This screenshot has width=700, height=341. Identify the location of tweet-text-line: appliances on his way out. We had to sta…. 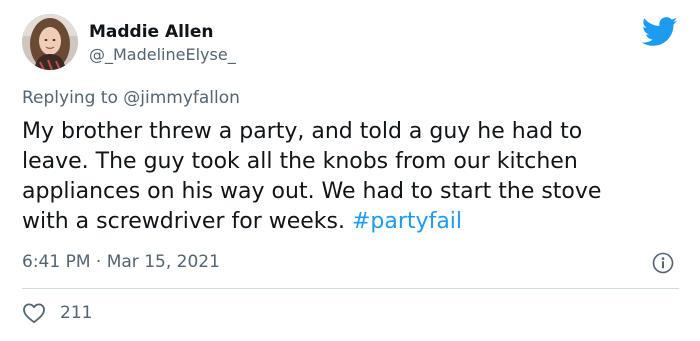
(312, 191).